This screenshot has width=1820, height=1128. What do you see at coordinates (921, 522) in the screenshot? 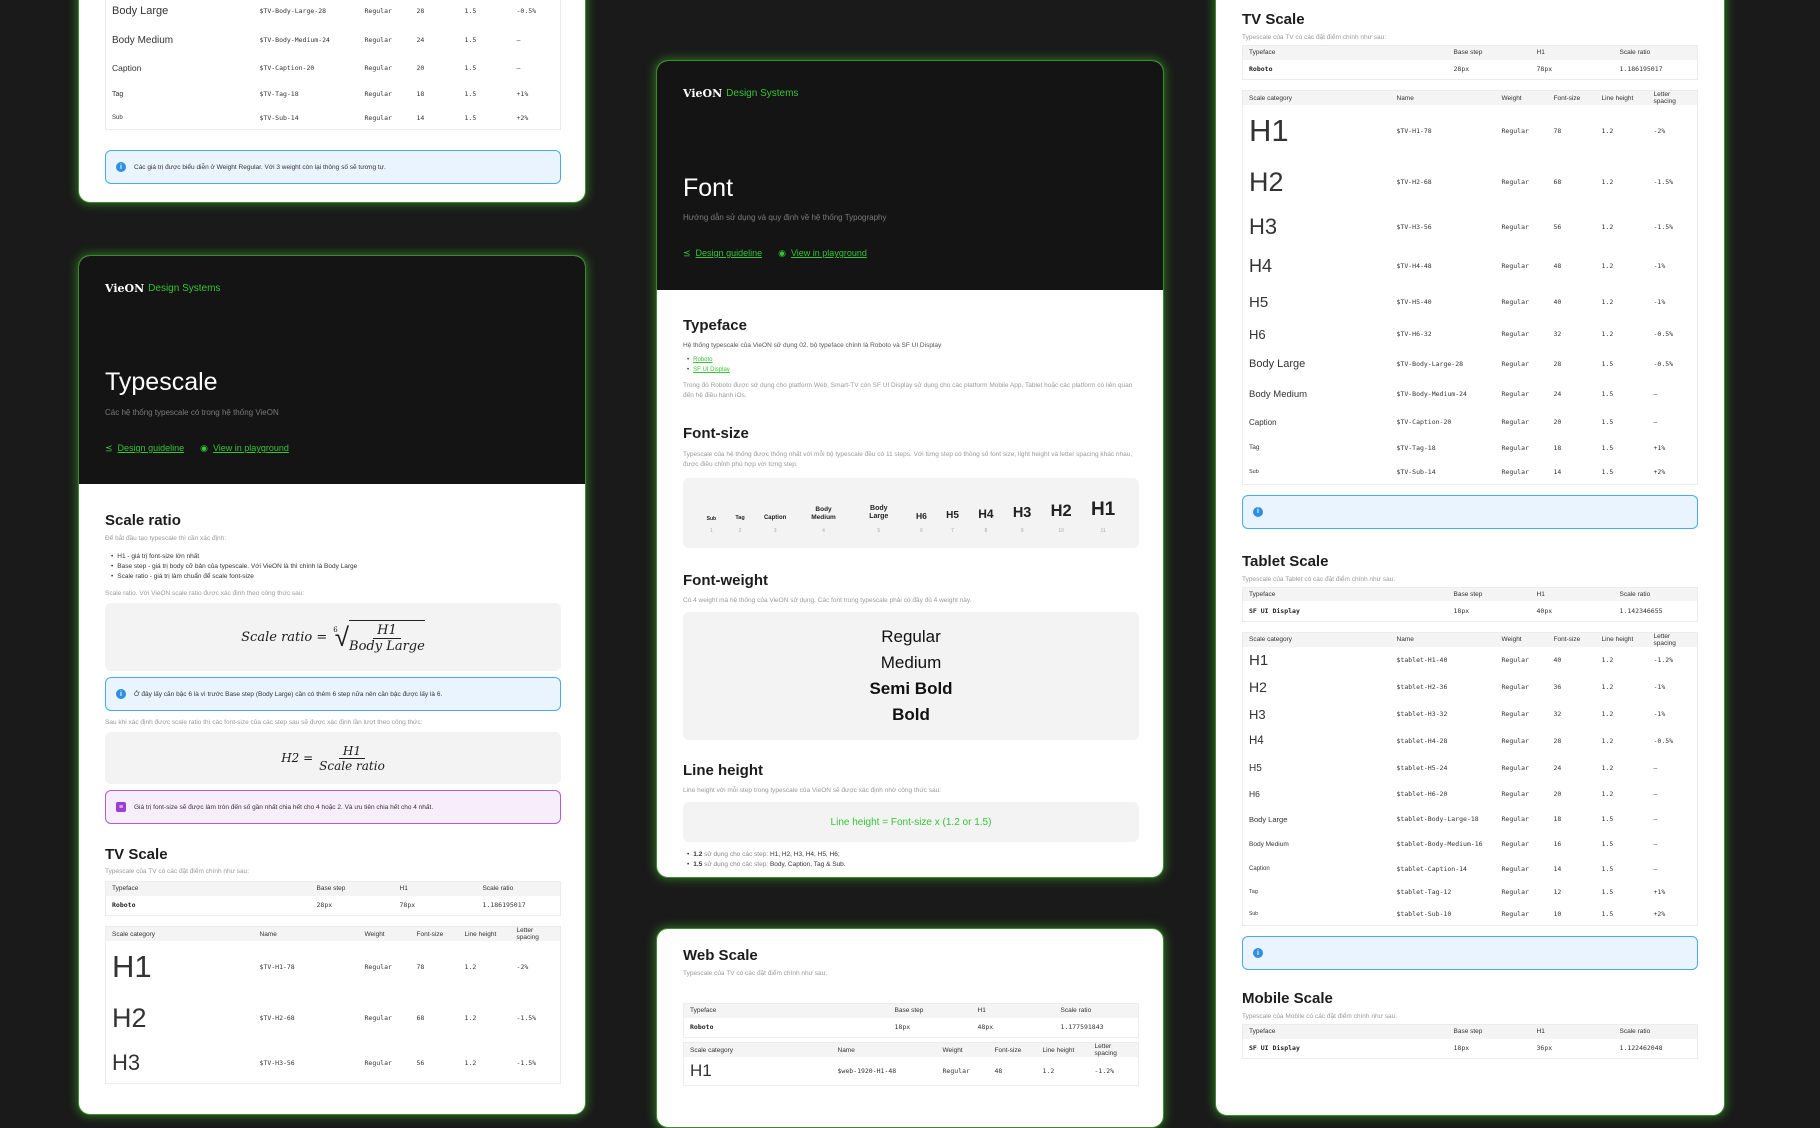
I see `font-size-step: H6 6` at bounding box center [921, 522].